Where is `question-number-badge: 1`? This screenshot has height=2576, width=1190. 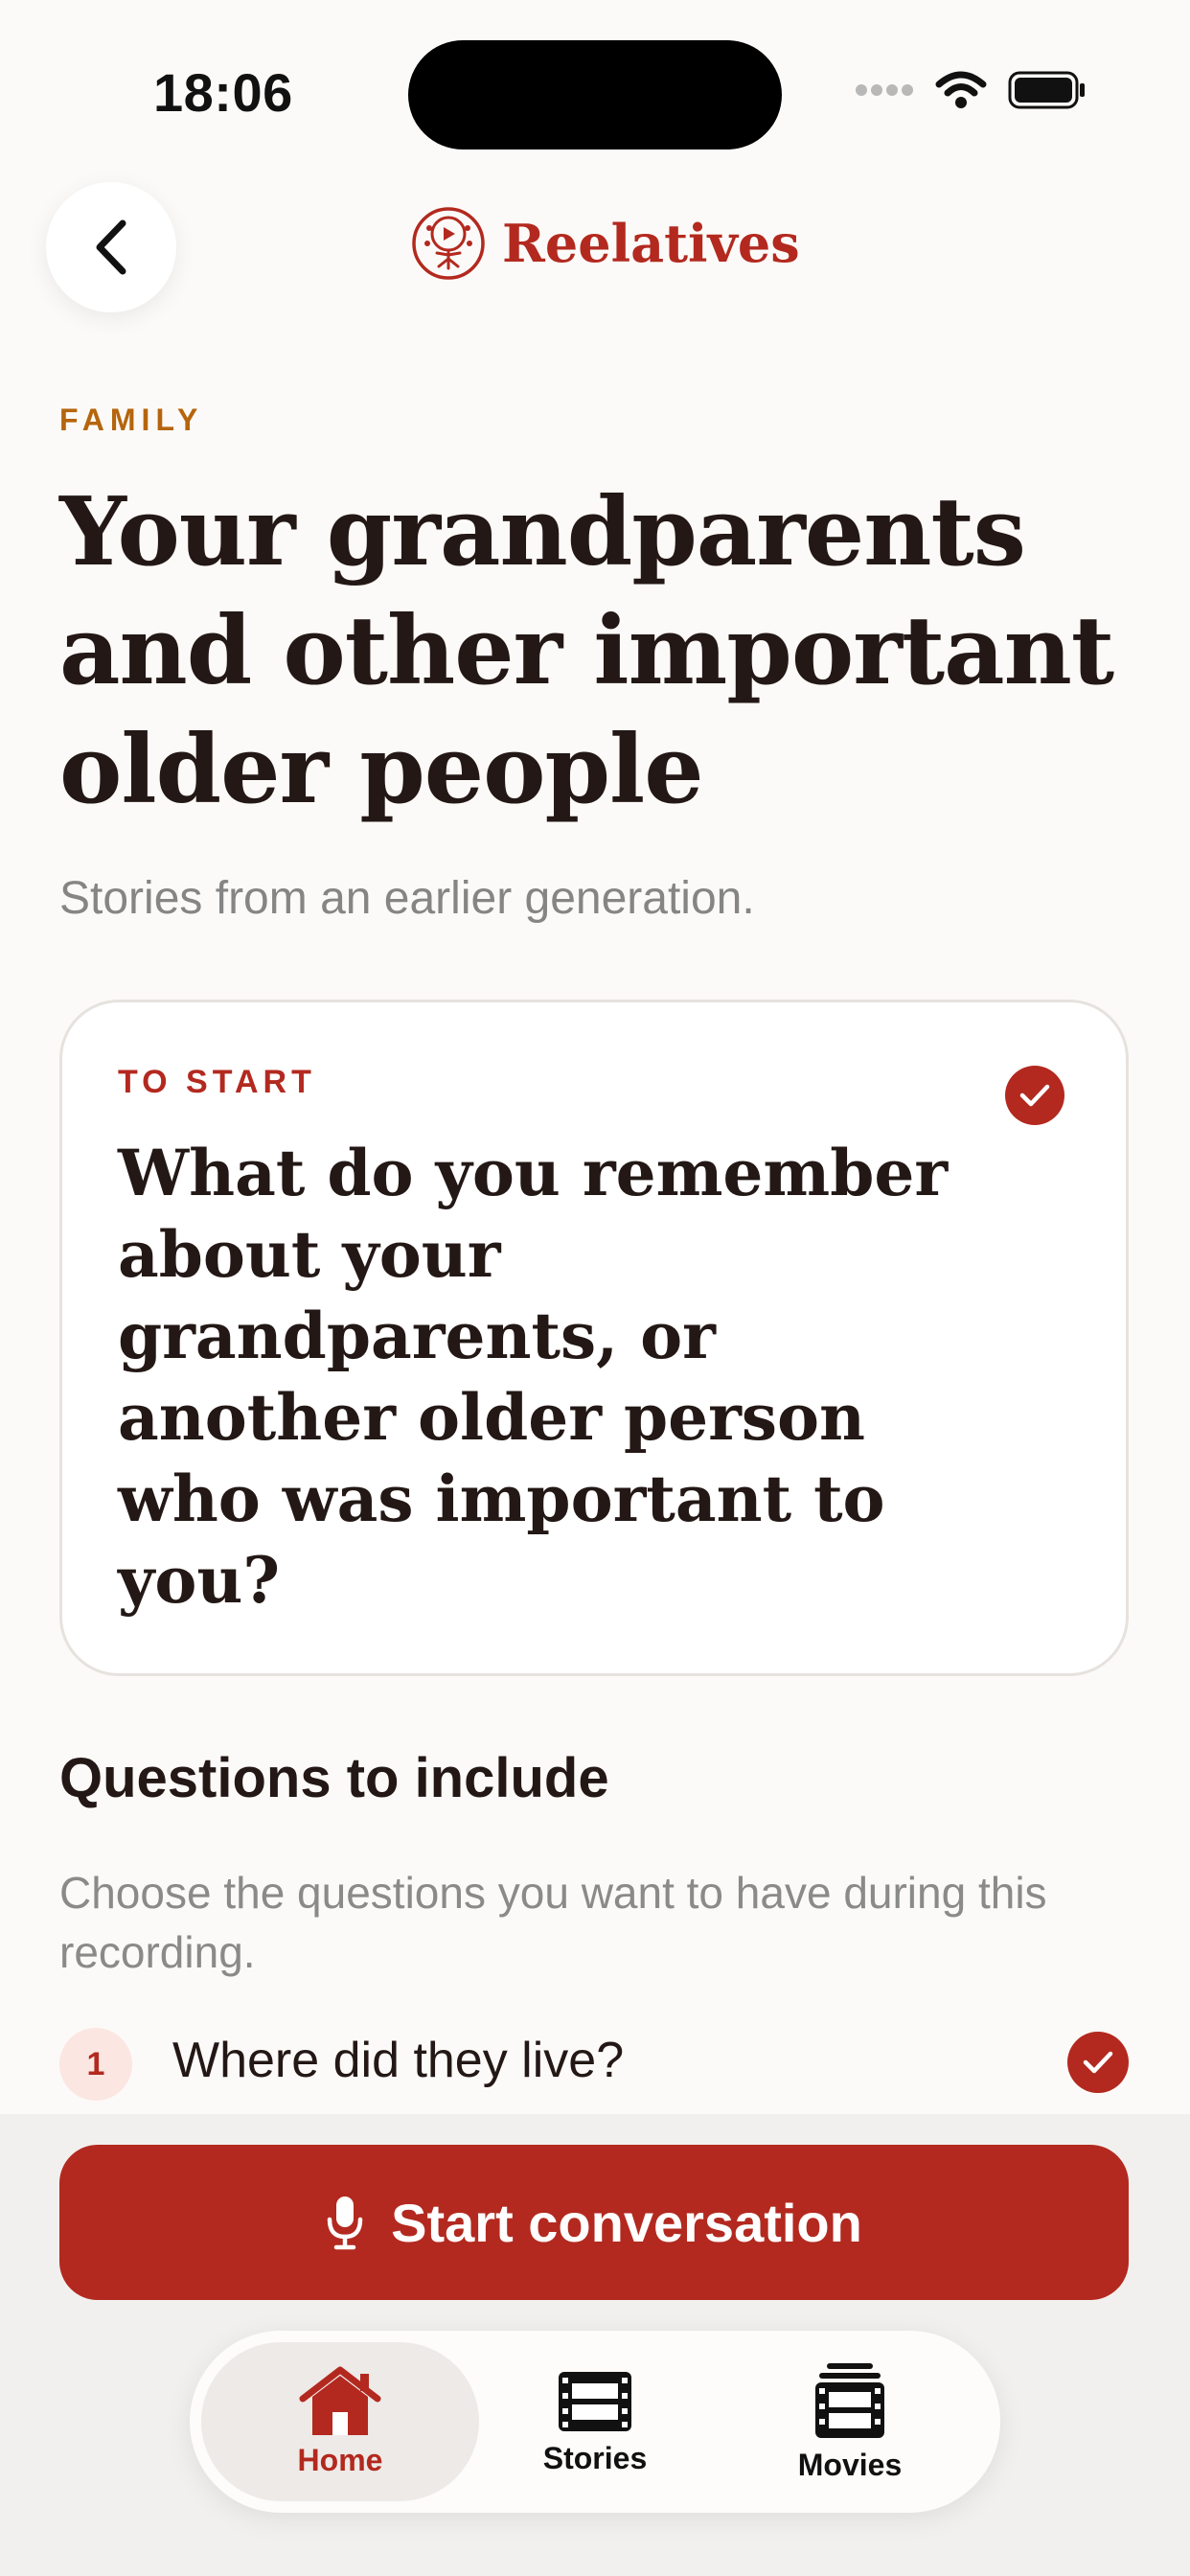 question-number-badge: 1 is located at coordinates (95, 2064).